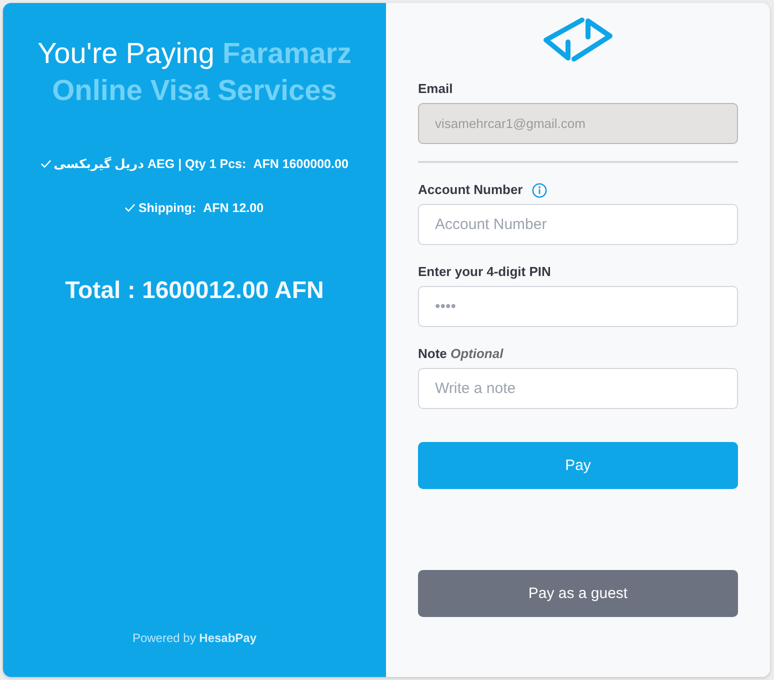 This screenshot has height=680, width=774. I want to click on field-label: Note Optional, so click(461, 354).